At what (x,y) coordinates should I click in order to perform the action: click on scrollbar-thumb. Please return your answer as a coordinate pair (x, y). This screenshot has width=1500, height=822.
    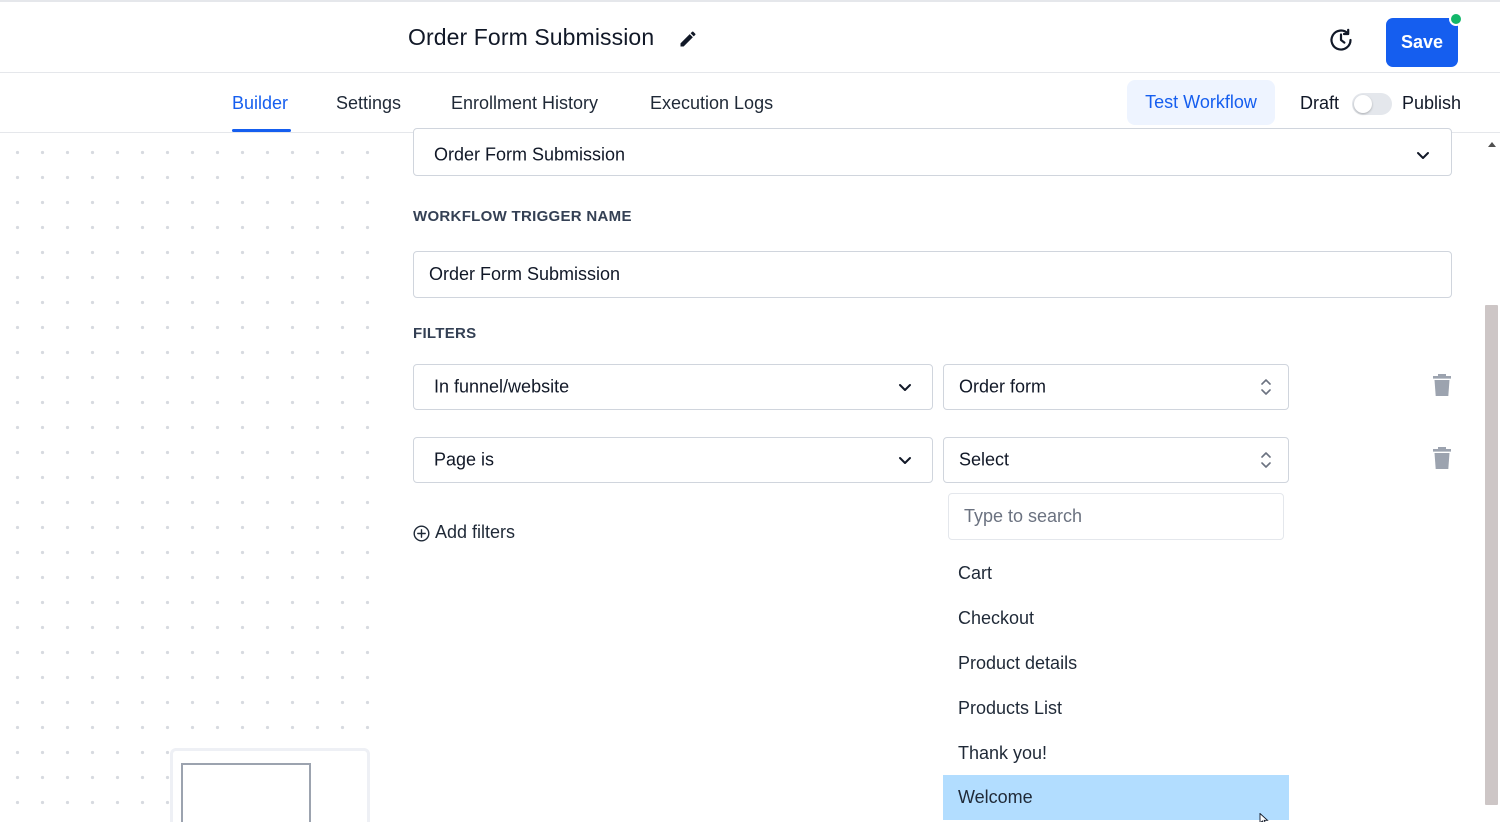
    Looking at the image, I should click on (1491, 555).